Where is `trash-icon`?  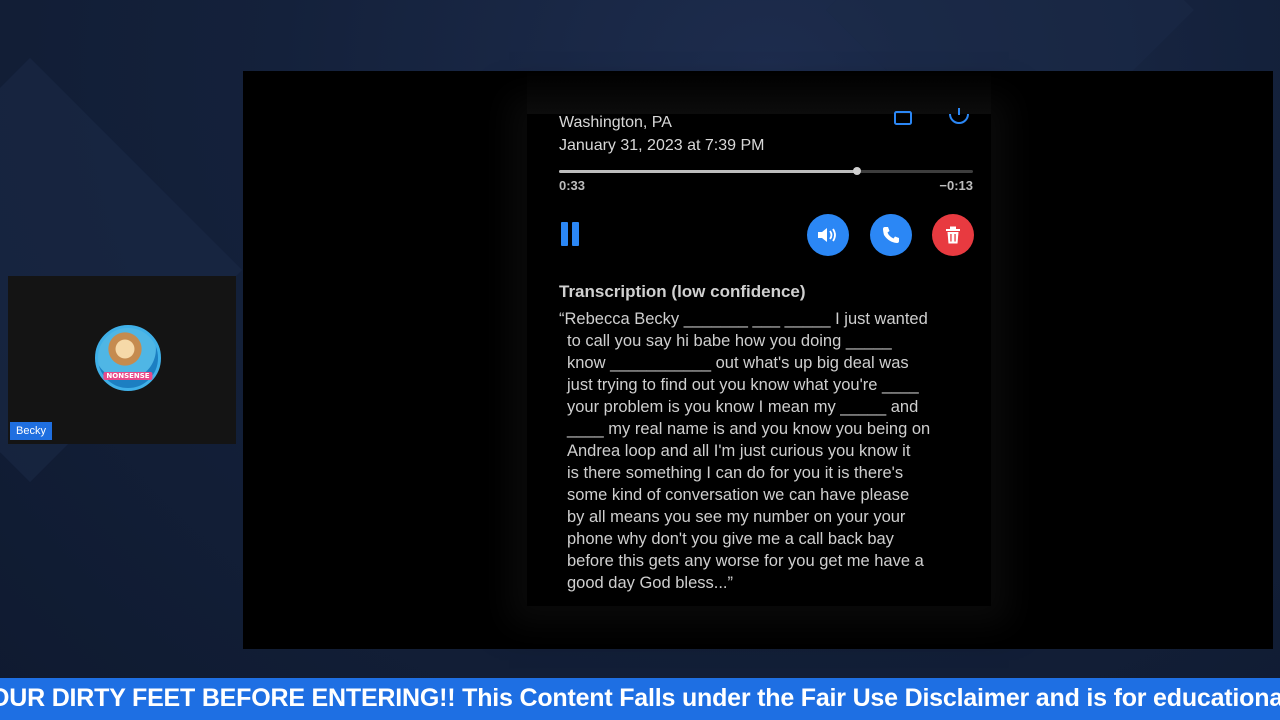 trash-icon is located at coordinates (953, 235).